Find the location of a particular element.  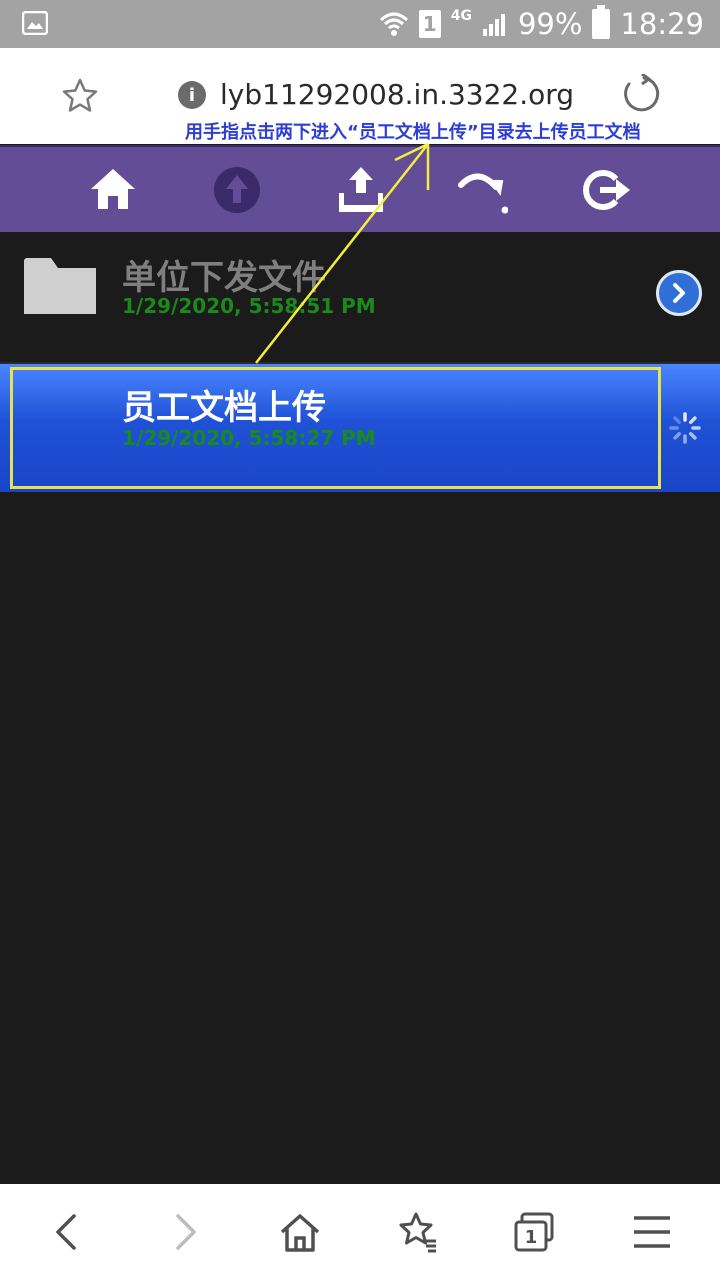

forward-icon is located at coordinates (184, 1232).